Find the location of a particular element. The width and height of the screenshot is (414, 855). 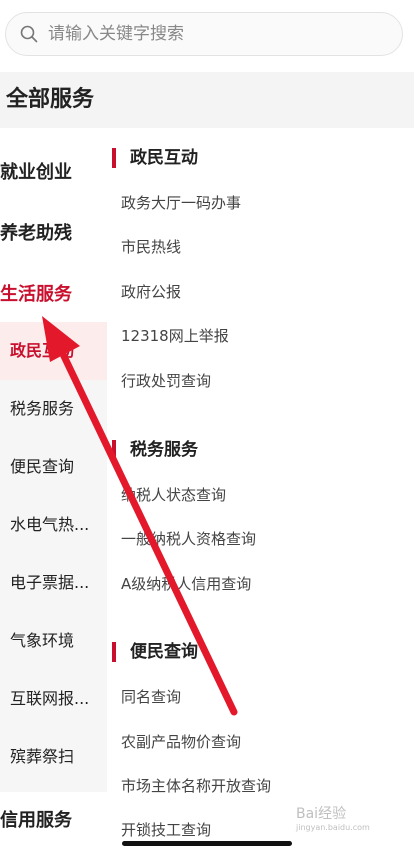

service-link: 同名查询 is located at coordinates (151, 696).